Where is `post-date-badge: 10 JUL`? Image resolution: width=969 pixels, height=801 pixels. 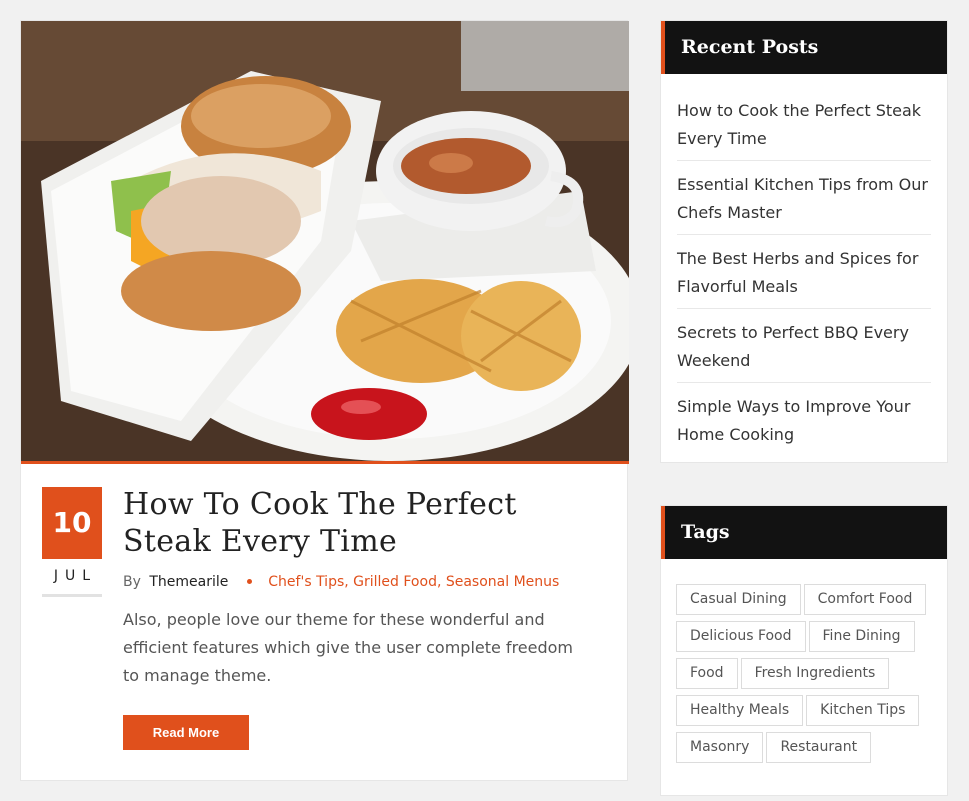
post-date-badge: 10 JUL is located at coordinates (72, 542).